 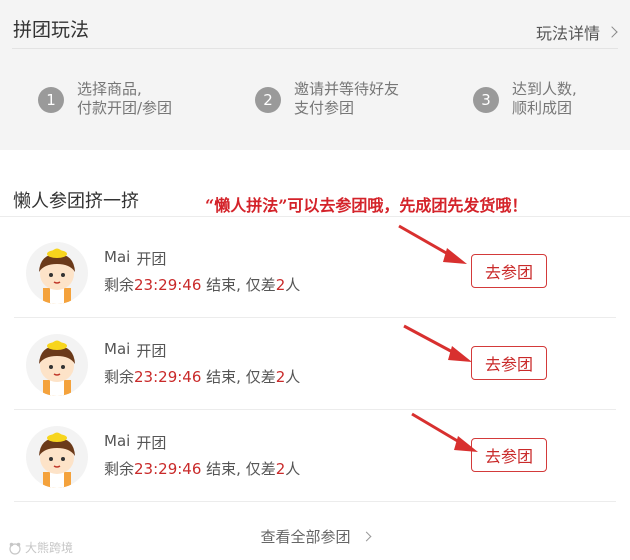 I want to click on watermark-text: 大熊跨境, so click(x=49, y=548).